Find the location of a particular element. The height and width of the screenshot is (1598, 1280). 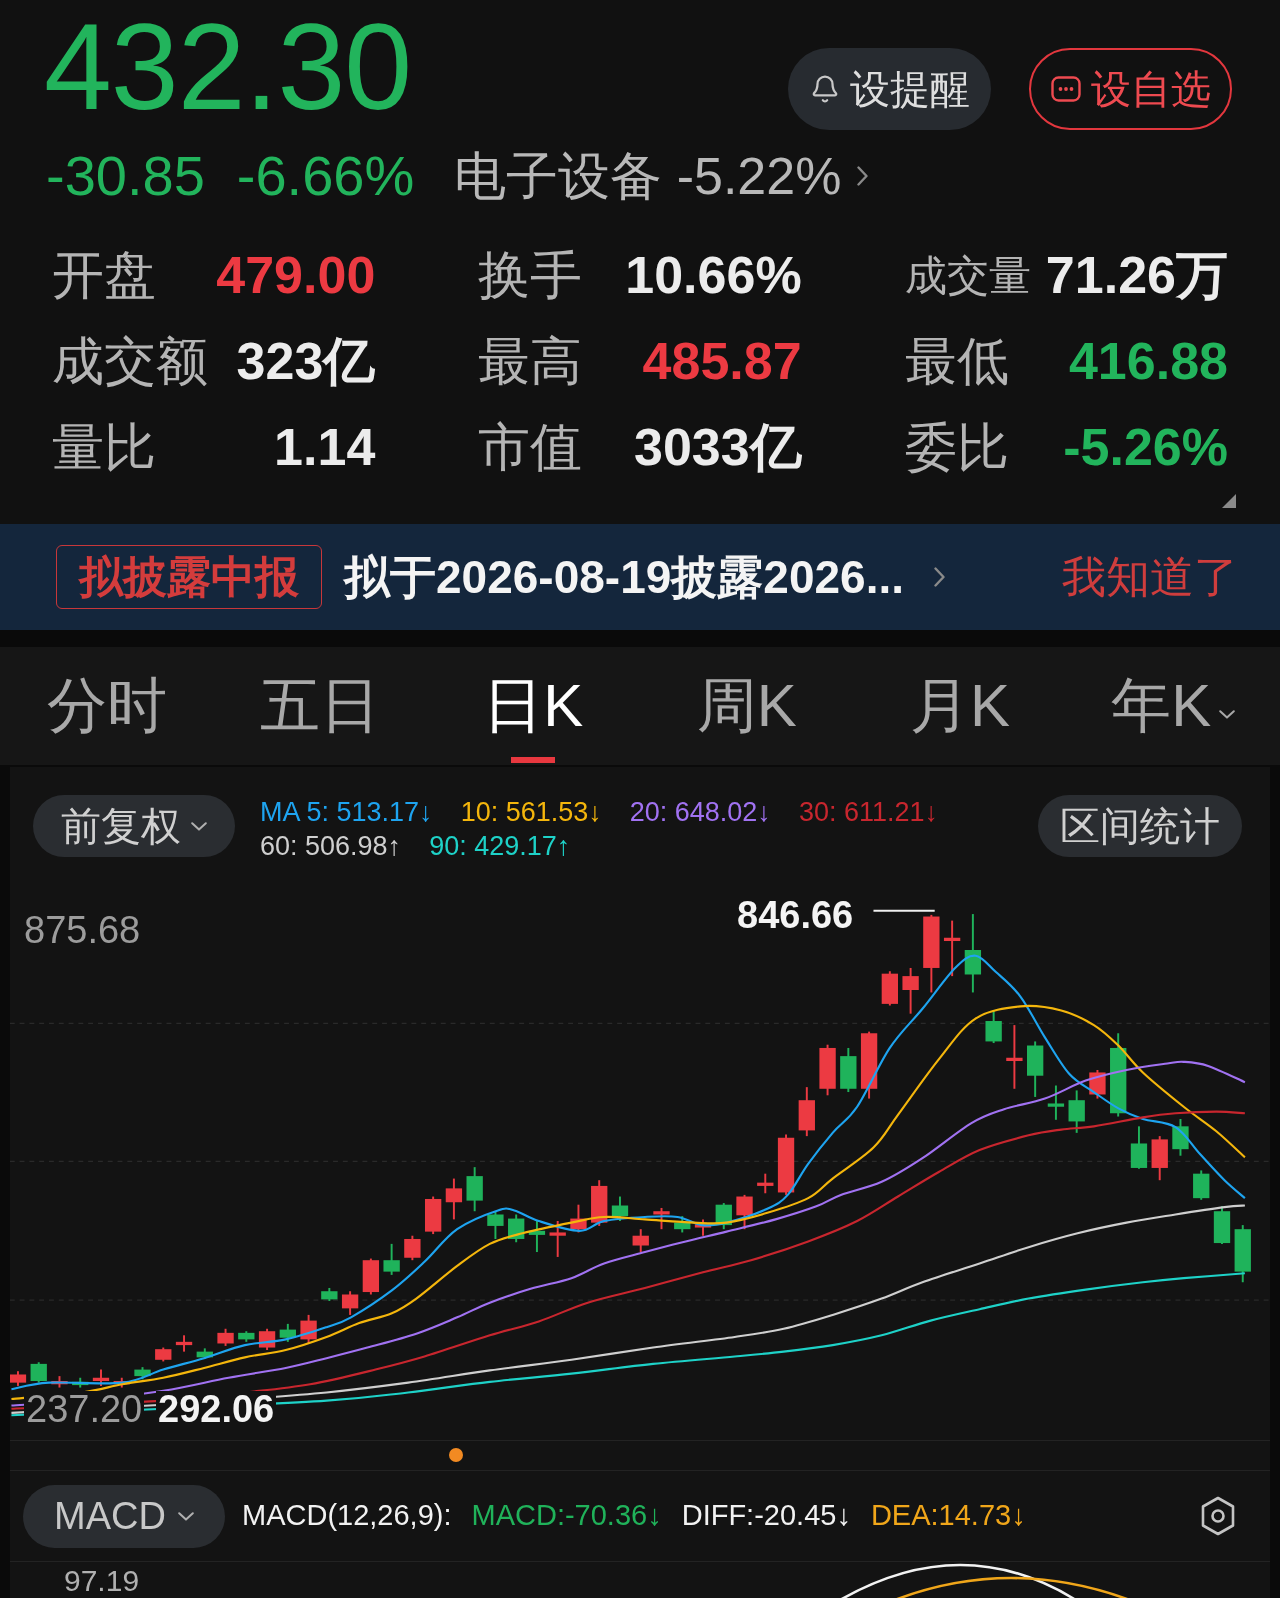

stock-price: 432.30 is located at coordinates (228, 67).